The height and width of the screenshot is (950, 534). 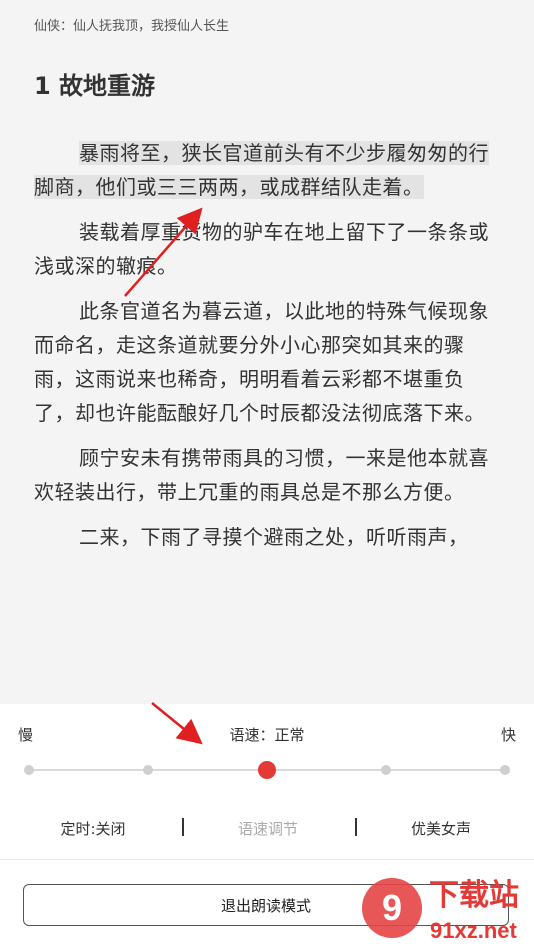 What do you see at coordinates (392, 907) in the screenshot?
I see `logo-mark: 9` at bounding box center [392, 907].